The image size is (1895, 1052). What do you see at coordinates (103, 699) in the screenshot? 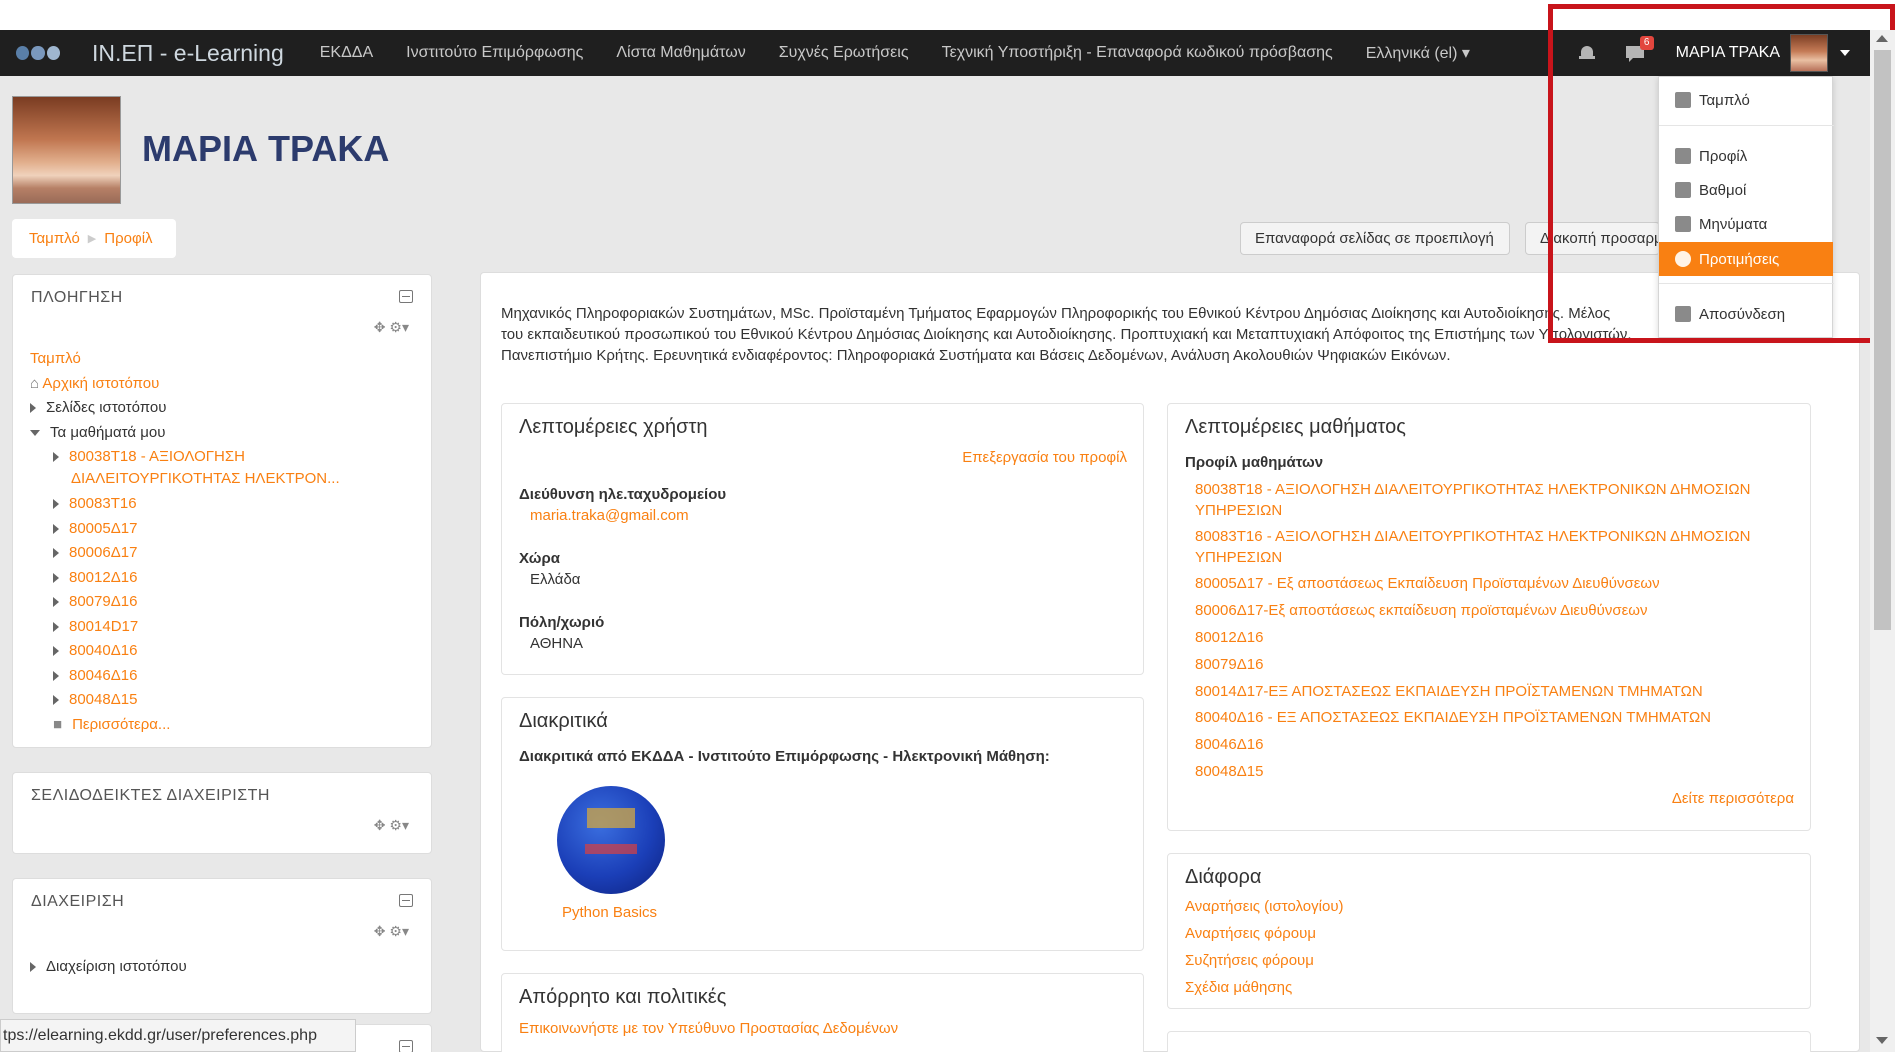
I see `nav-course-item: 80048Δ15` at bounding box center [103, 699].